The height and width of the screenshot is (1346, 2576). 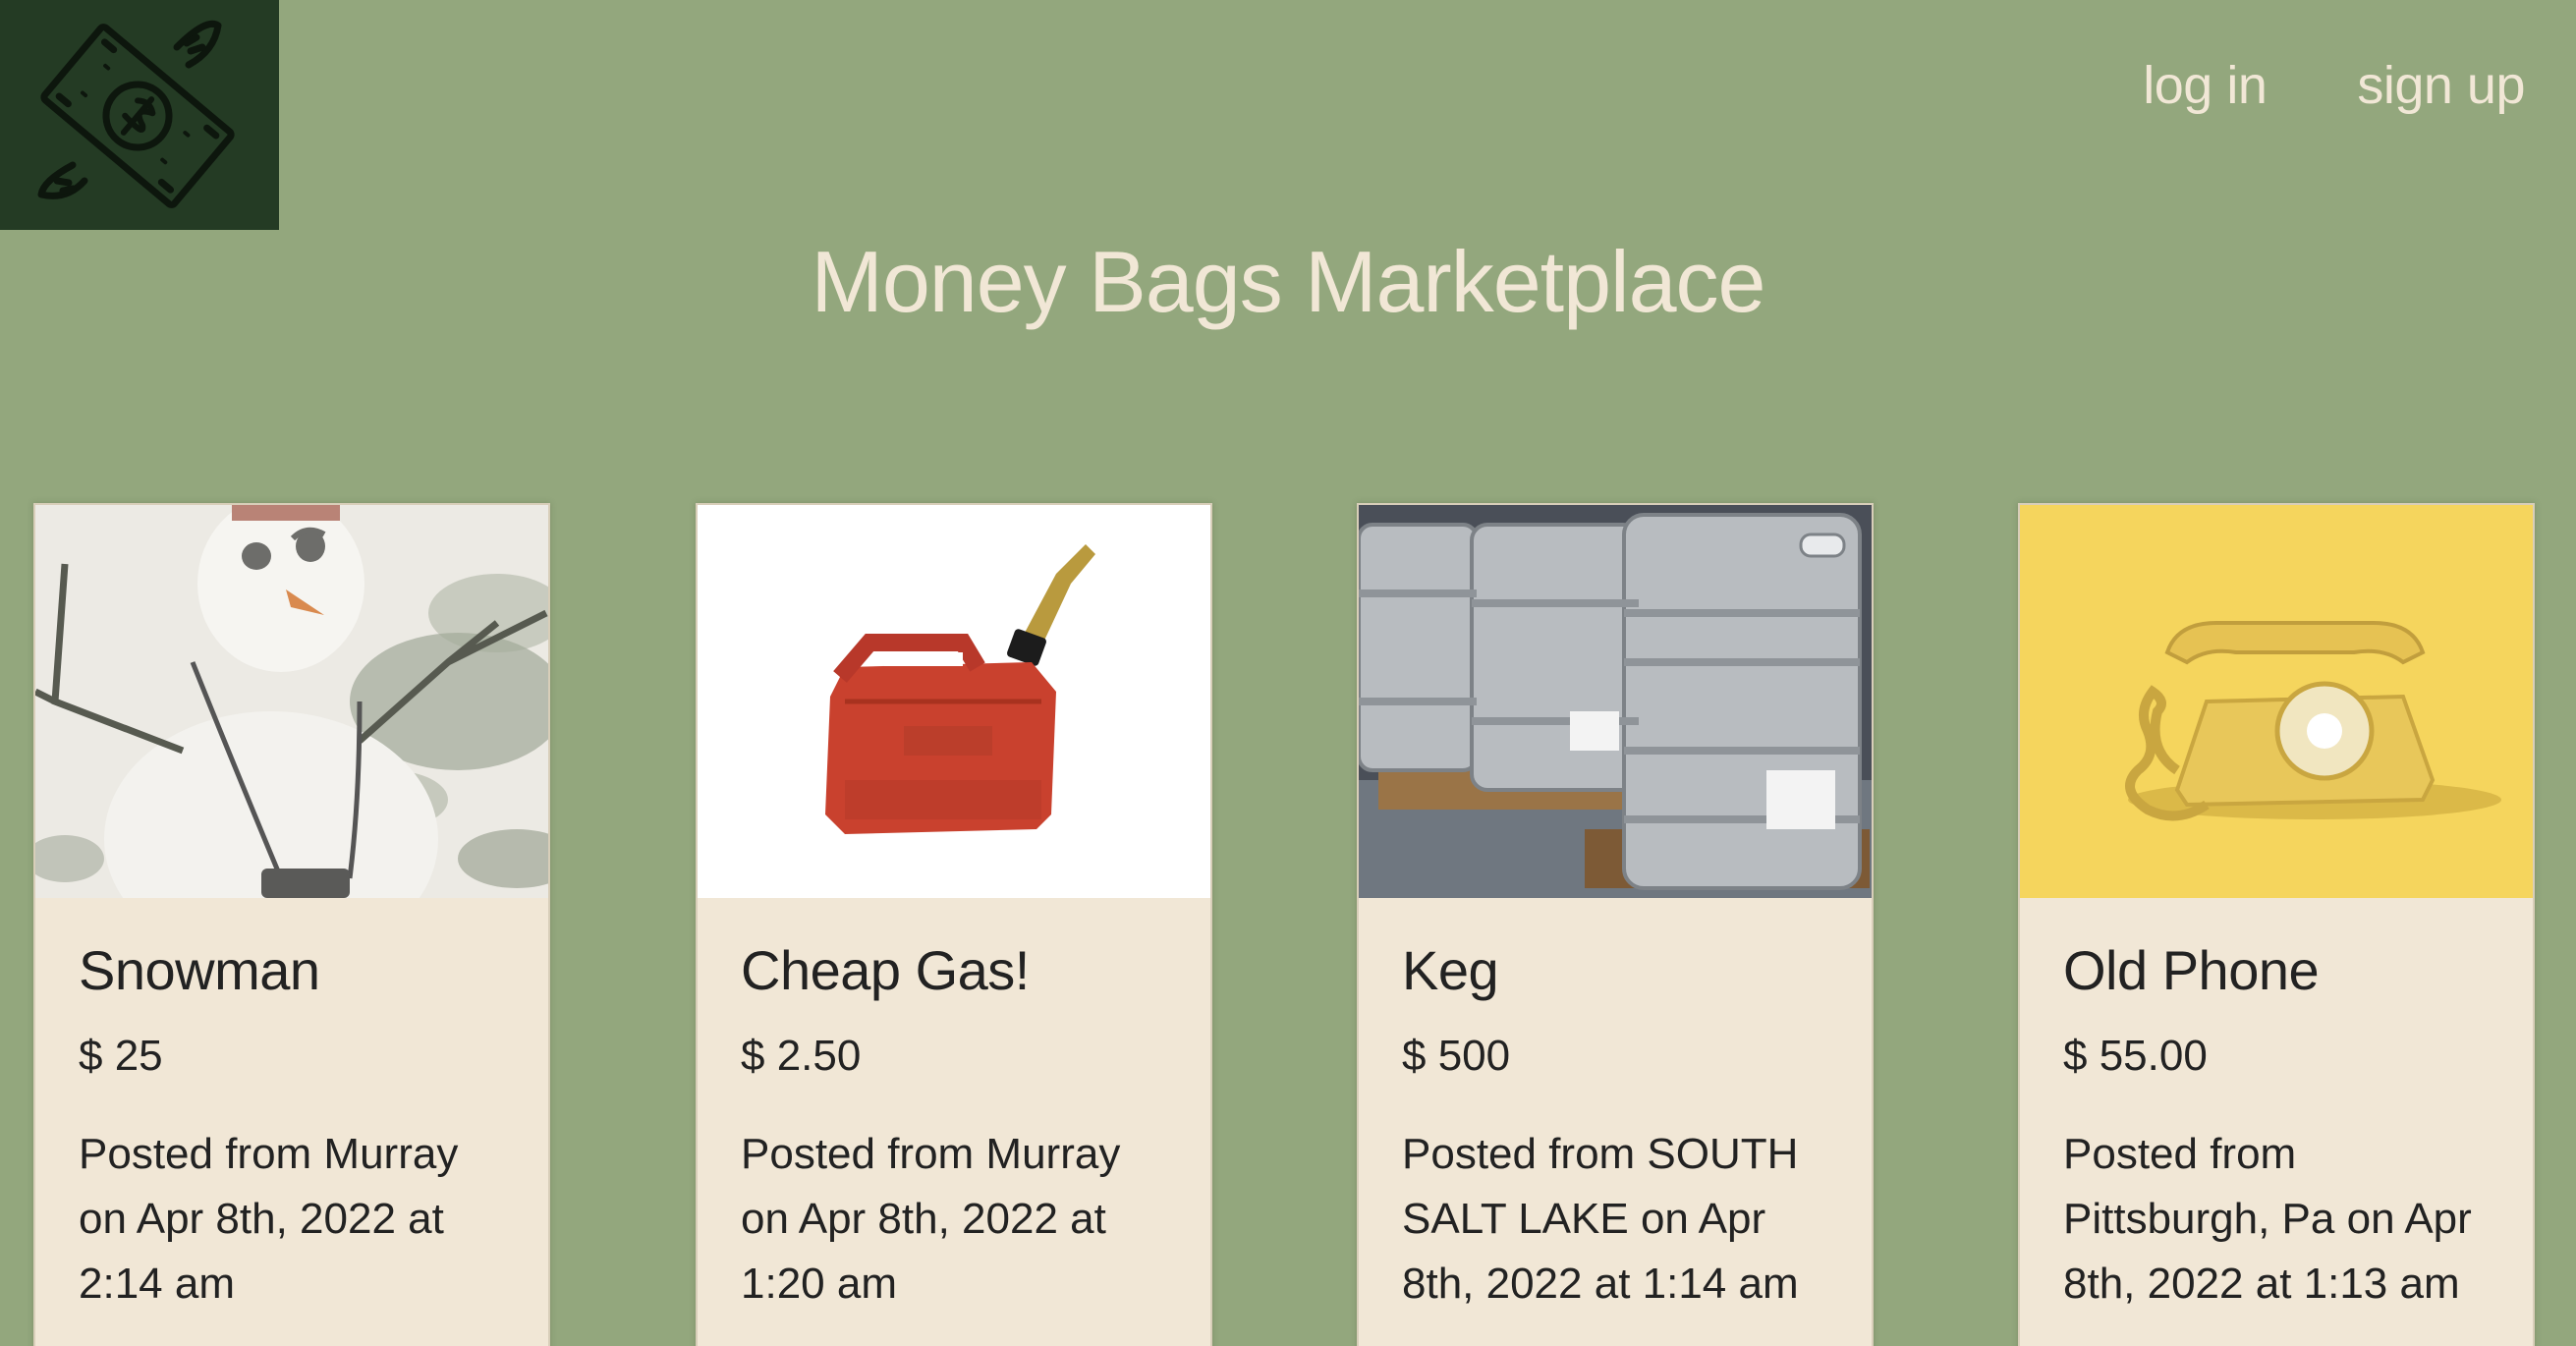 I want to click on listing-title: Keg, so click(x=1615, y=970).